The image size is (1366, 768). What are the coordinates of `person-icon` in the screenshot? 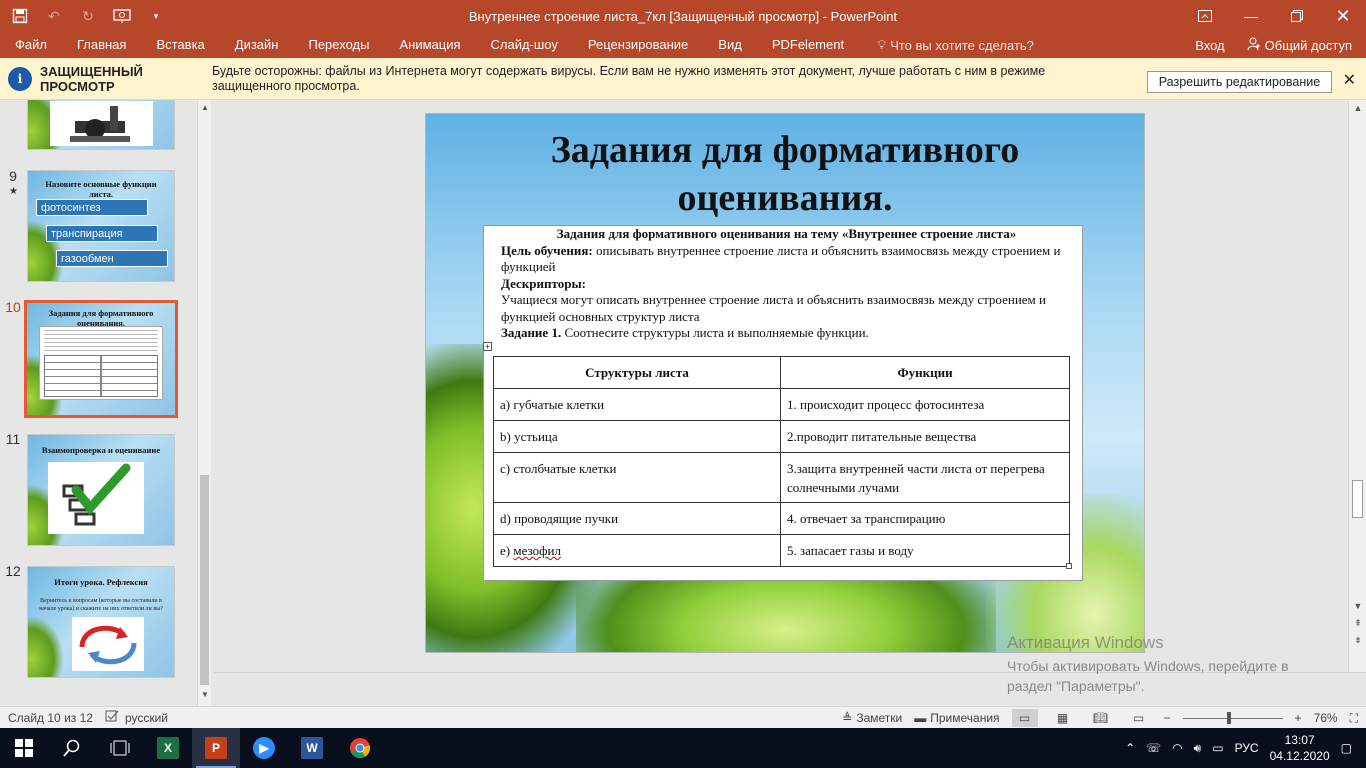 It's located at (1254, 45).